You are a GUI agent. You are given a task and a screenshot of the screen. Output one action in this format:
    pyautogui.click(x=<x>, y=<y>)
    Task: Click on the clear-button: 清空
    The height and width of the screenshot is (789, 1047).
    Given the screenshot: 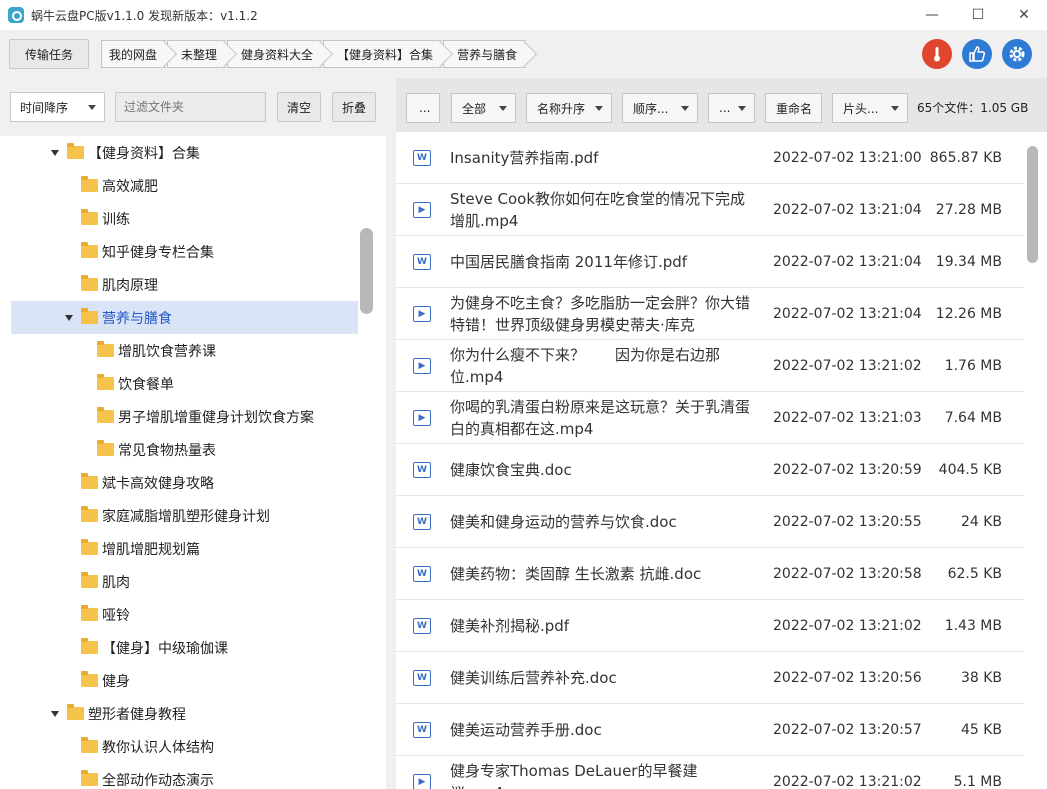 What is the action you would take?
    pyautogui.click(x=299, y=107)
    